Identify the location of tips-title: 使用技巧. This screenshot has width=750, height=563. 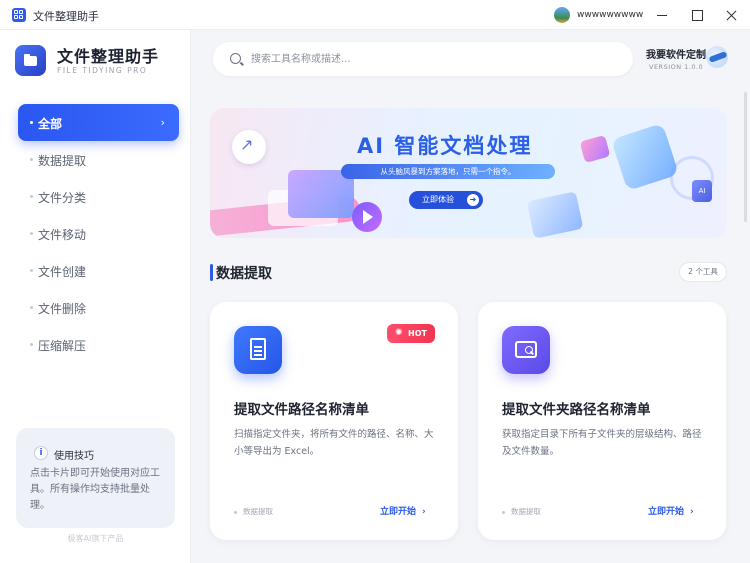
(74, 456).